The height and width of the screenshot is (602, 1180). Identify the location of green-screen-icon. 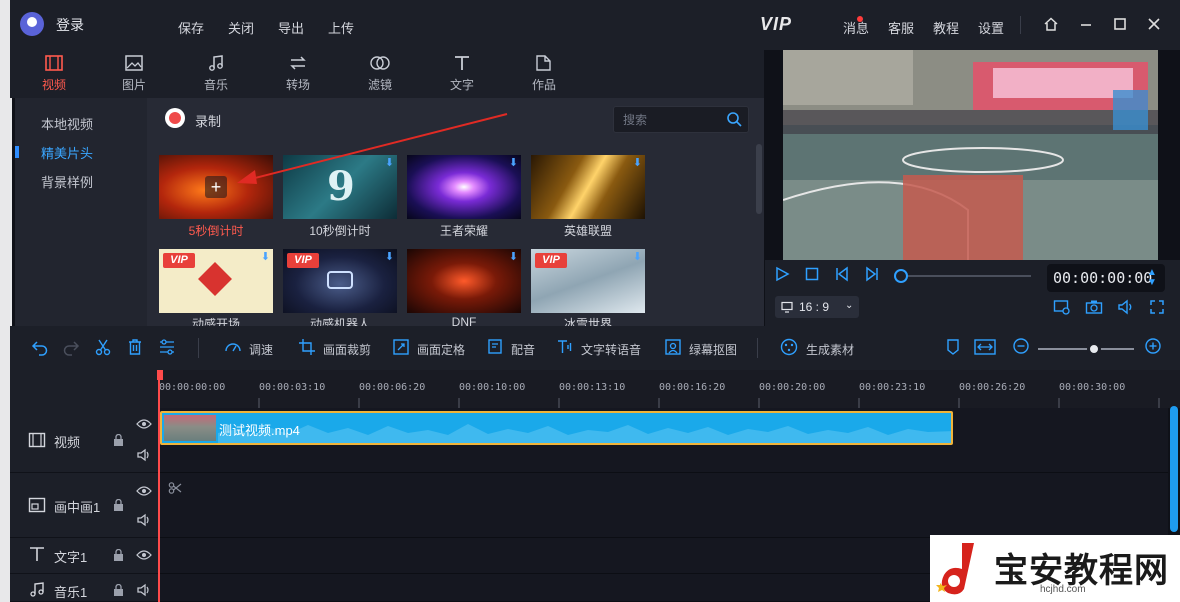
(673, 349).